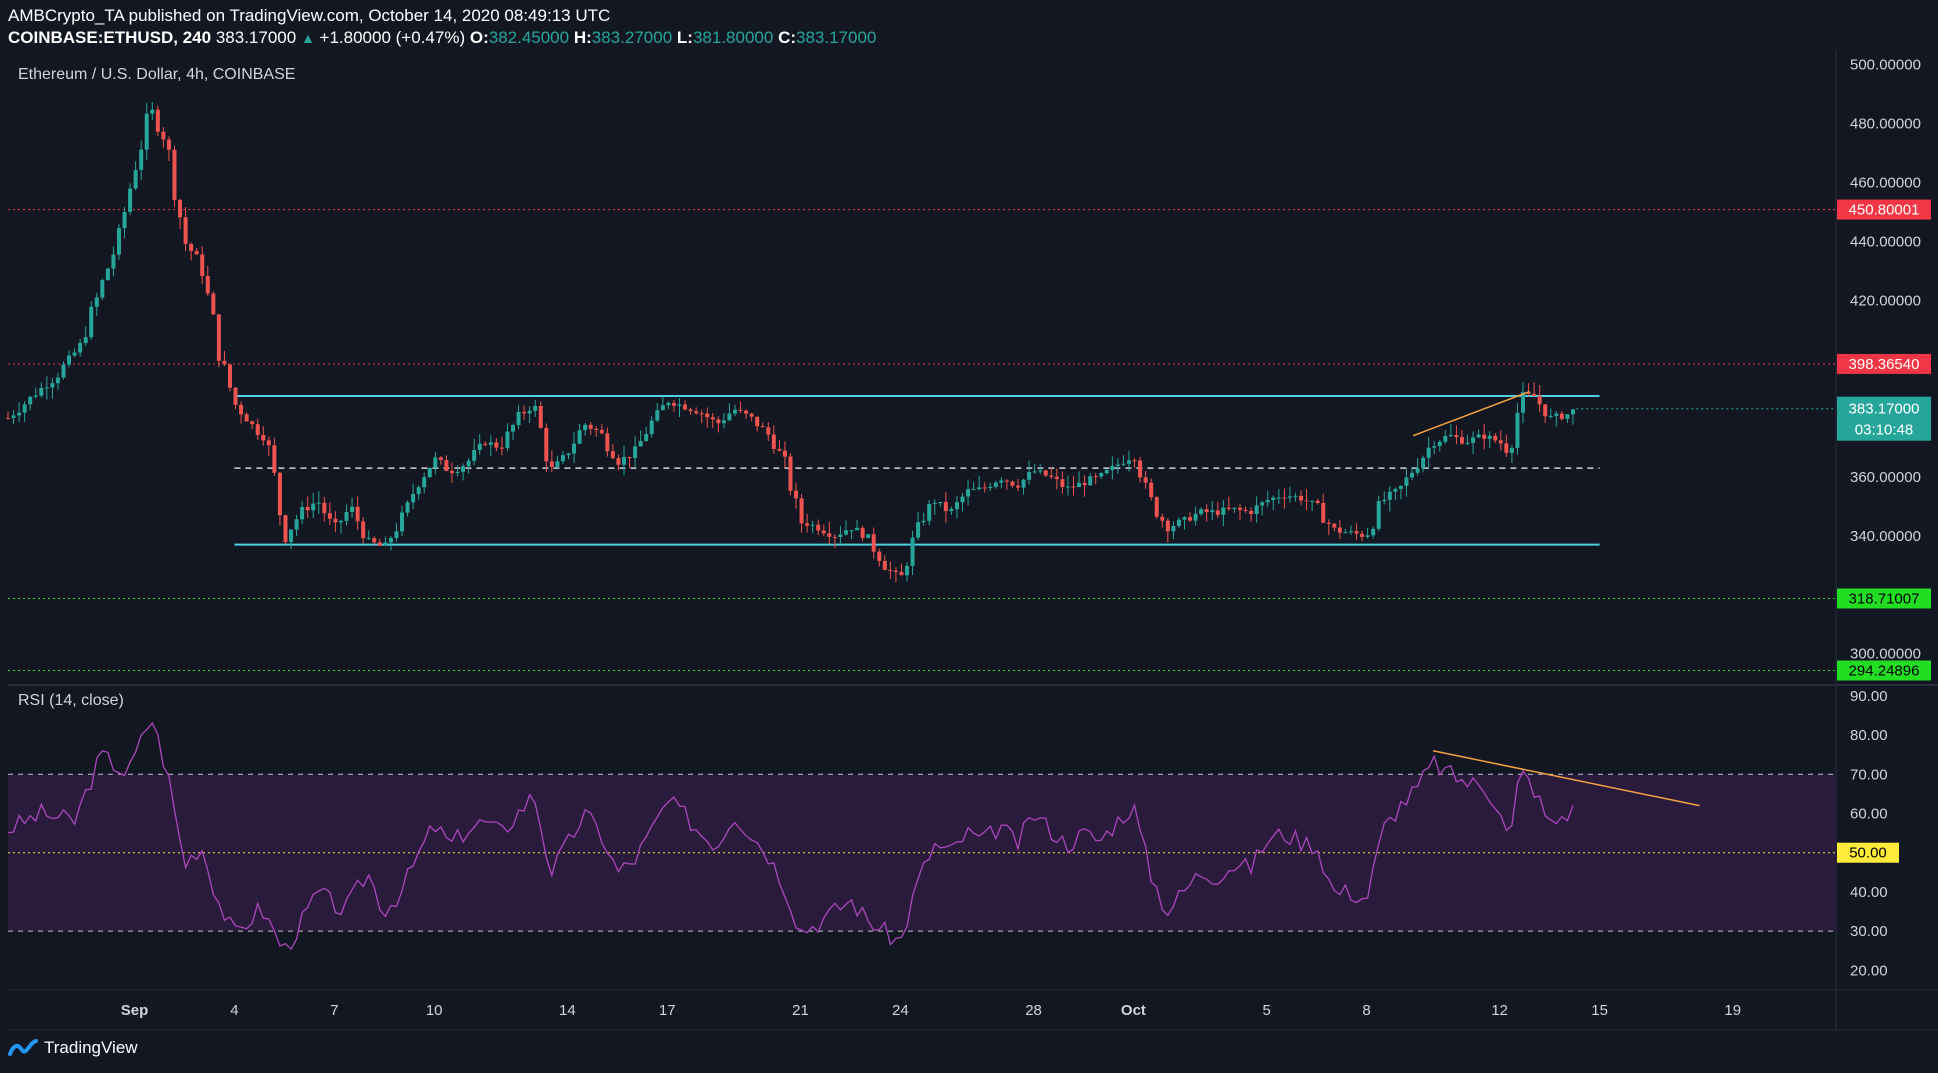  I want to click on time-tick-label: 12, so click(1499, 1010).